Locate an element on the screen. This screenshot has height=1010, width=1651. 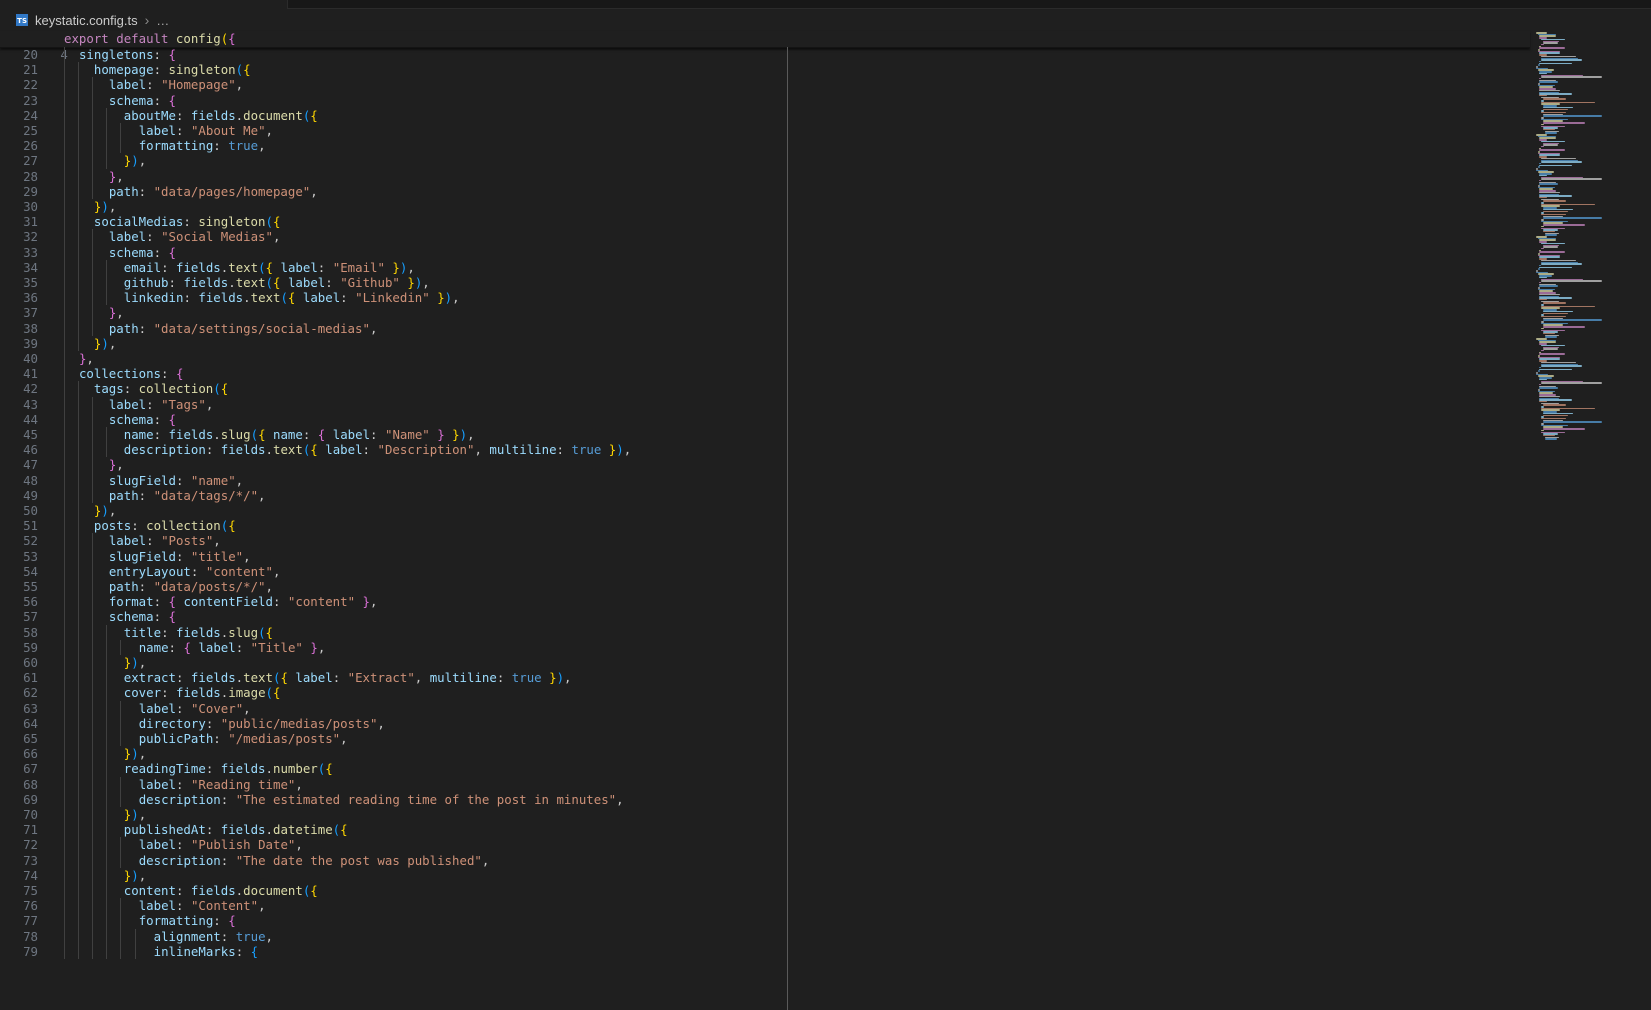
code-line: 29 path: "data/pages/homepage", is located at coordinates (159, 192).